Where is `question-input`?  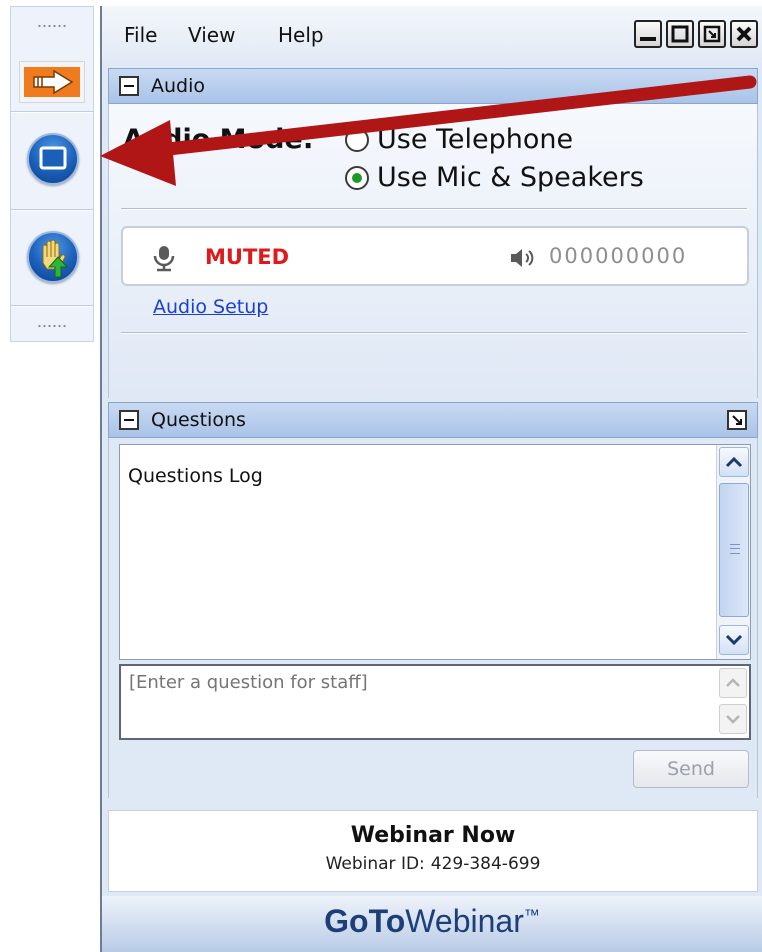
question-input is located at coordinates (435, 702).